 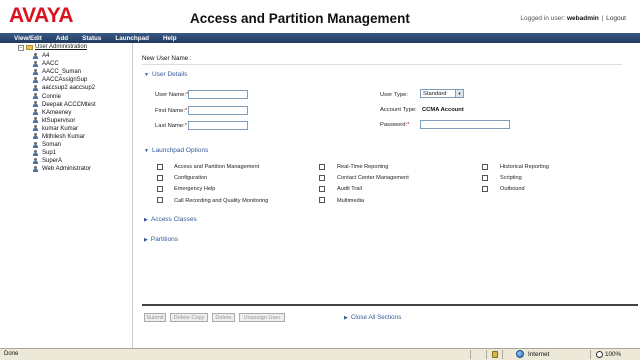 What do you see at coordinates (485, 167) in the screenshot?
I see `checkbox-historical-reporting` at bounding box center [485, 167].